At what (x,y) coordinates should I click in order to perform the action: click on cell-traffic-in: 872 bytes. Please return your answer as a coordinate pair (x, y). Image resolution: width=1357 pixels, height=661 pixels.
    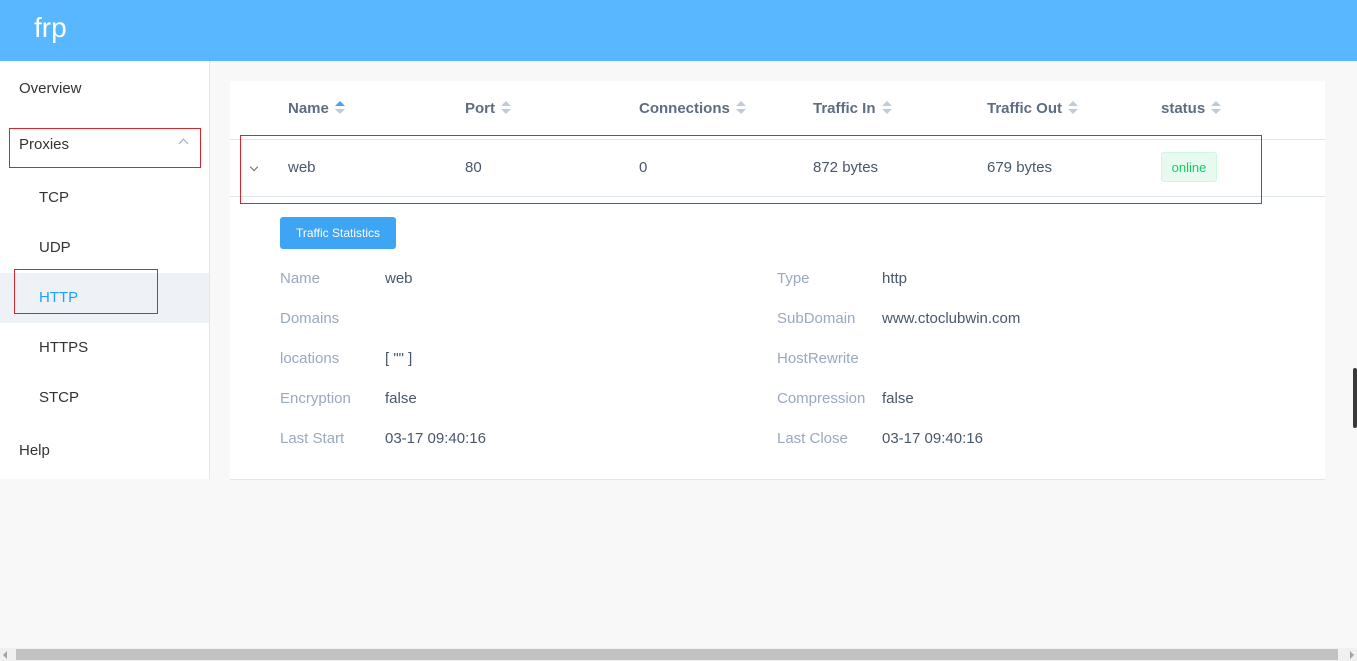
    Looking at the image, I should click on (846, 167).